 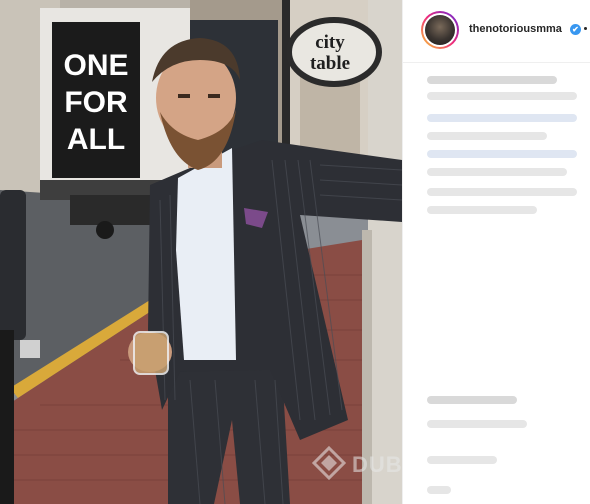 I want to click on truck-sign-line-1: ONE, so click(x=95, y=65).